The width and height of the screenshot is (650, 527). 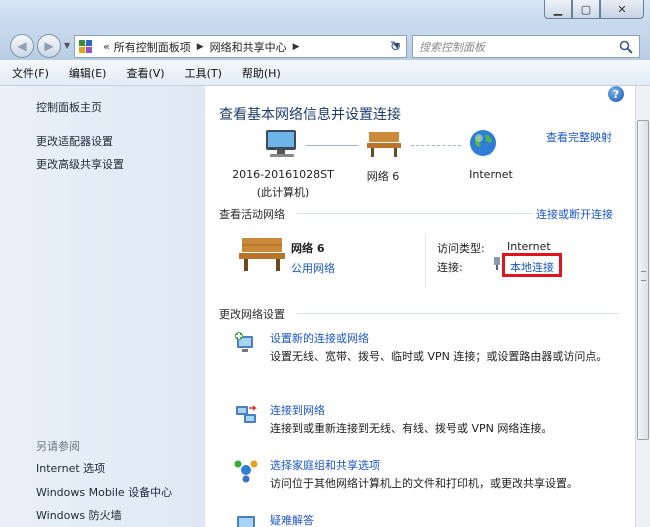 What do you see at coordinates (252, 314) in the screenshot?
I see `change-settings-heading: 更改网络设置` at bounding box center [252, 314].